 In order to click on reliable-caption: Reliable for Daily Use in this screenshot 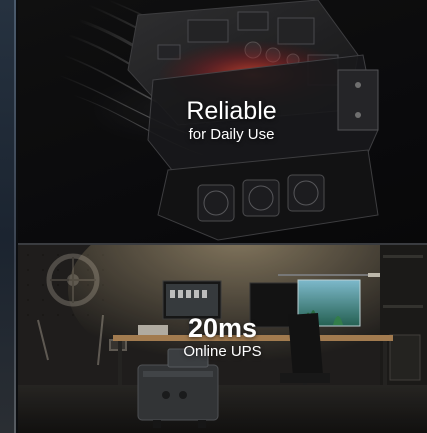, I will do `click(231, 120)`.